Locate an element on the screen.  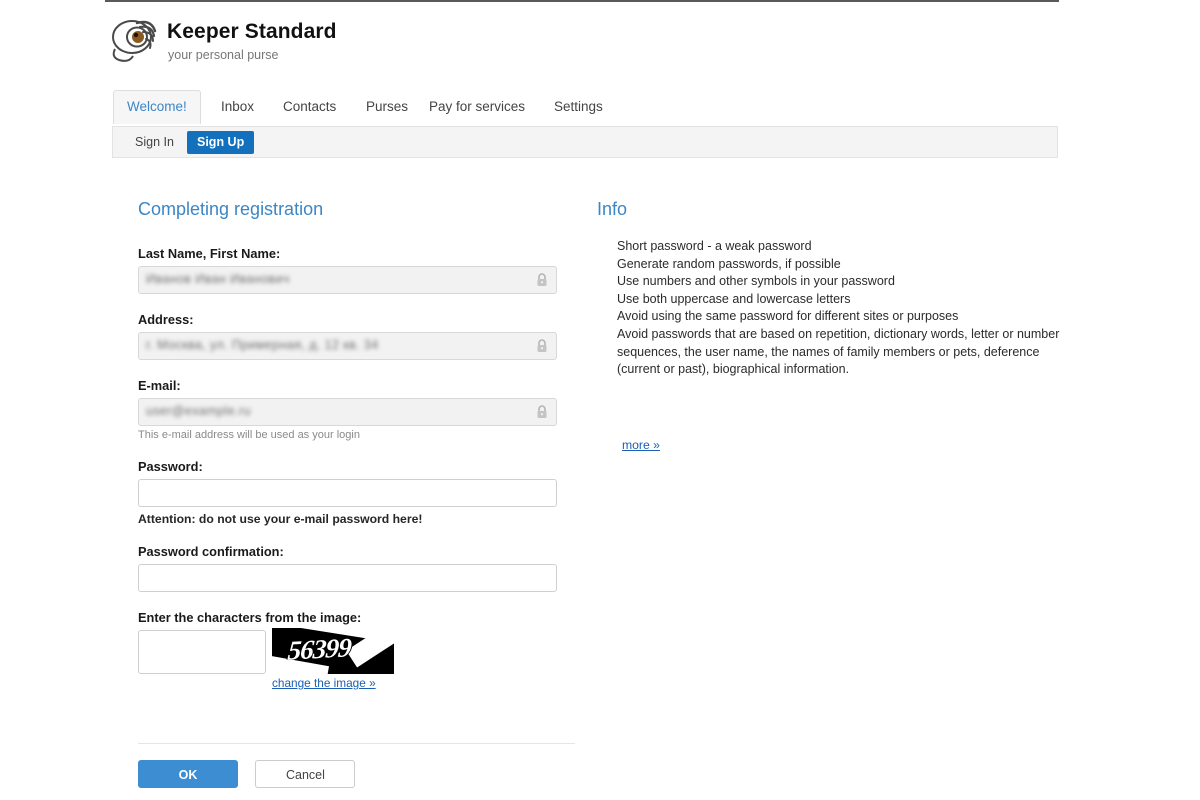
password-input is located at coordinates (347, 493).